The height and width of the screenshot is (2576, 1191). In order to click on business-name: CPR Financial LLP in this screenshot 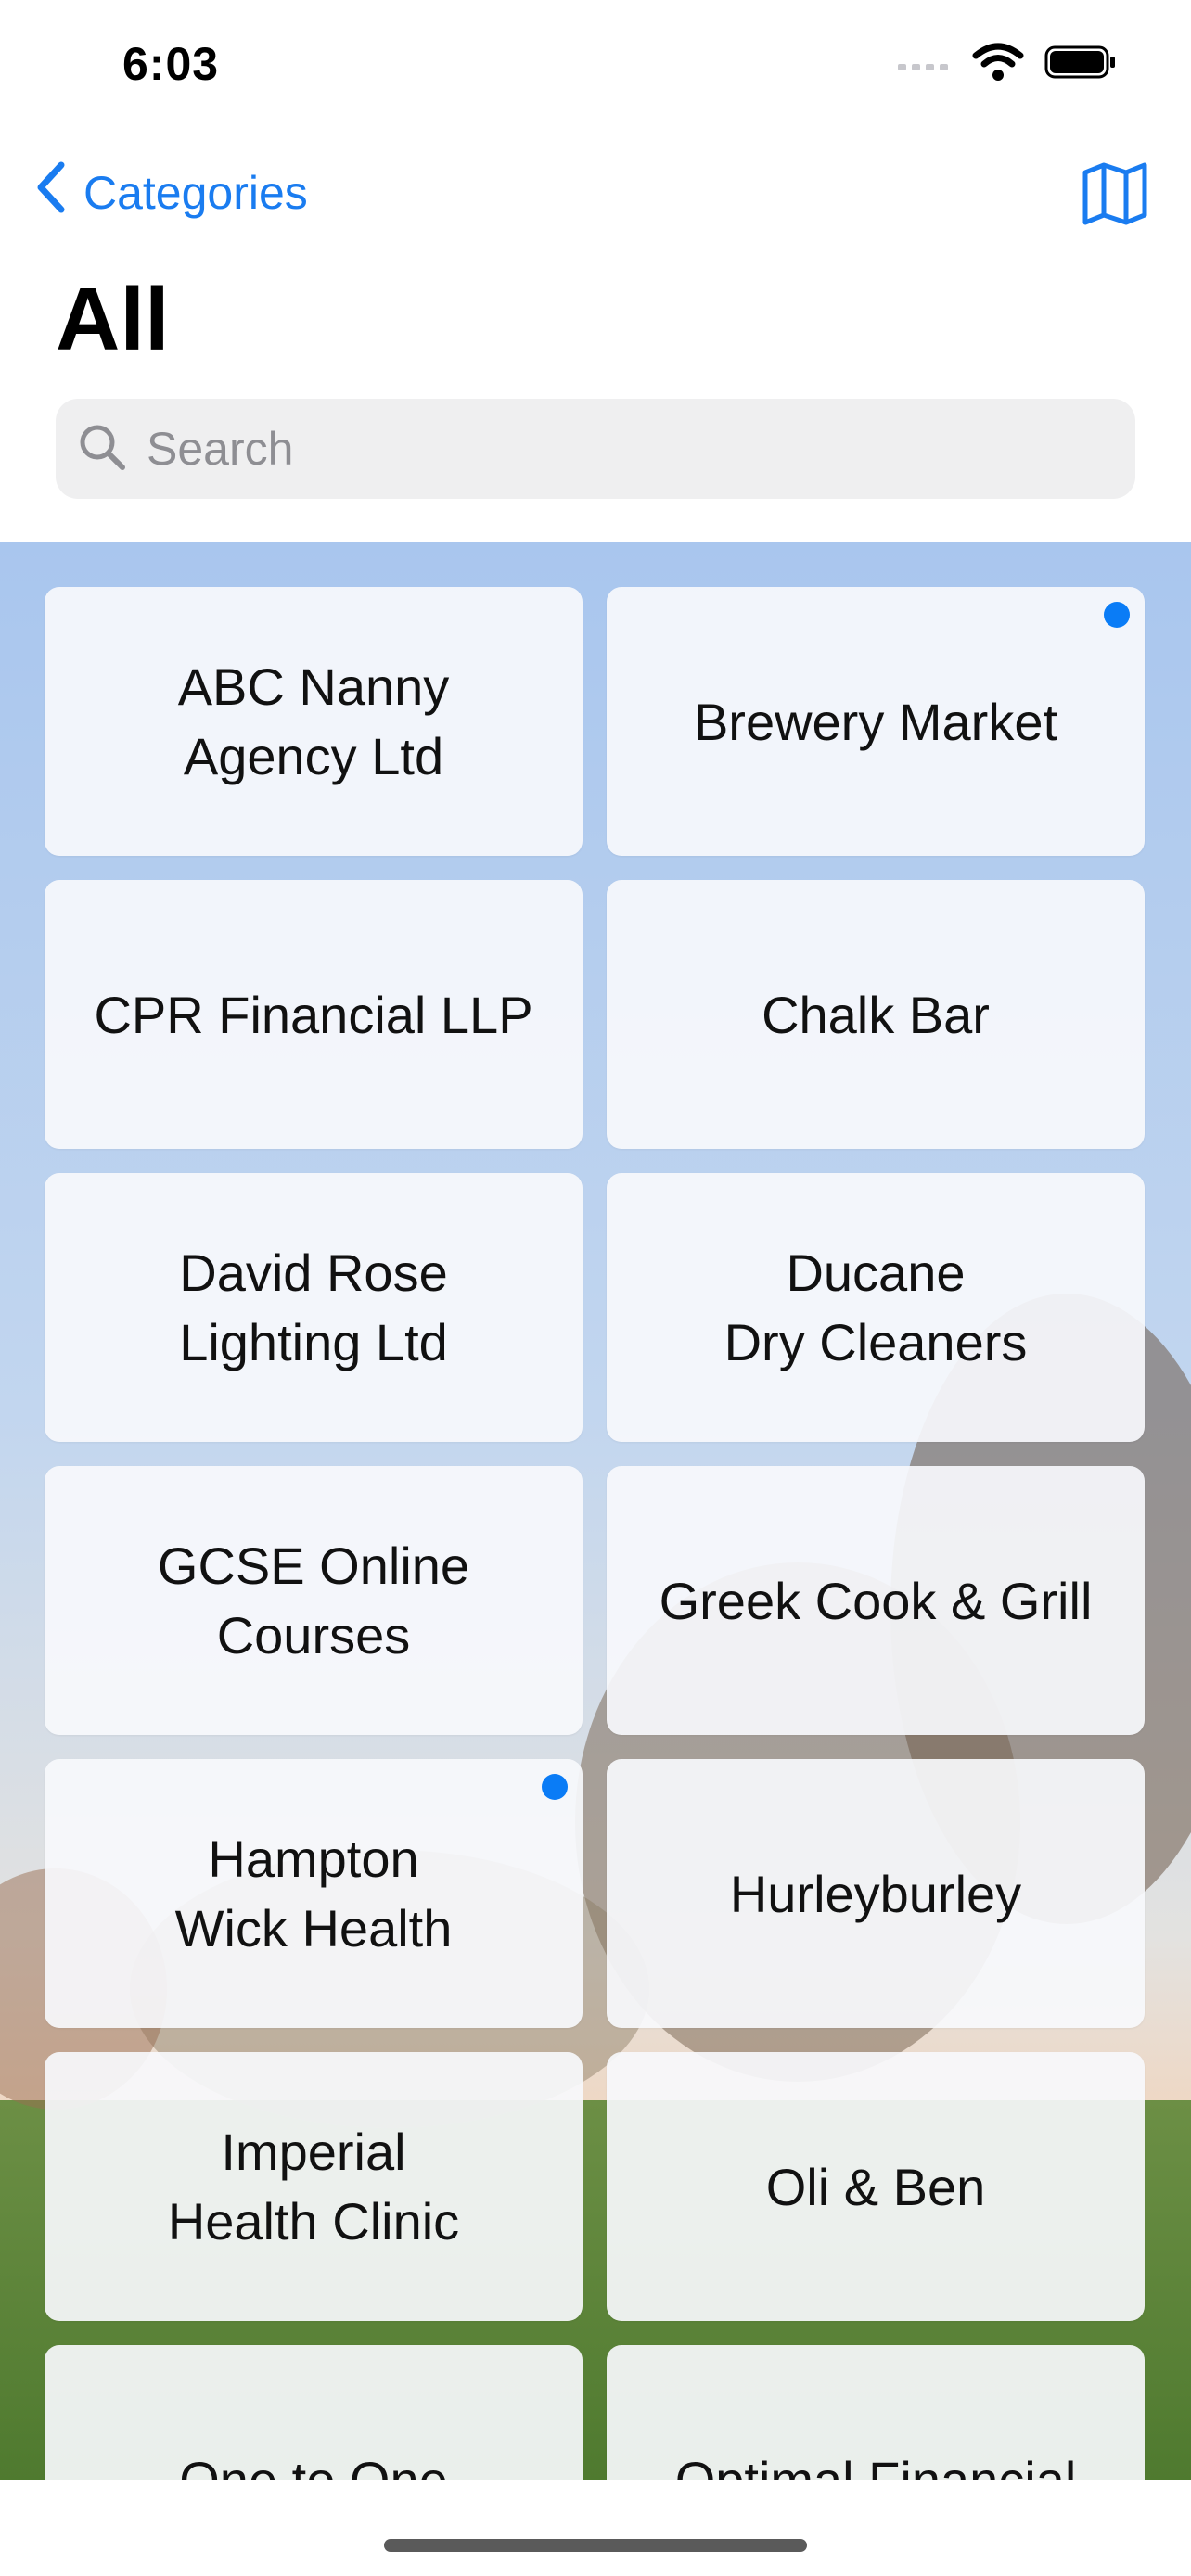, I will do `click(313, 1015)`.